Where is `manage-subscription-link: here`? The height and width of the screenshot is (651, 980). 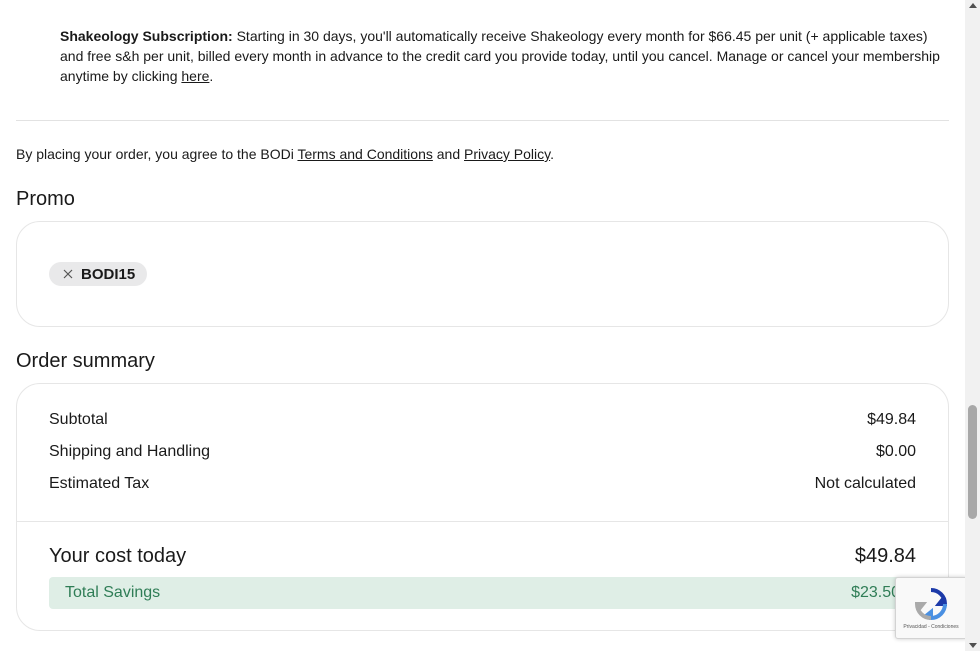
manage-subscription-link: here is located at coordinates (195, 76).